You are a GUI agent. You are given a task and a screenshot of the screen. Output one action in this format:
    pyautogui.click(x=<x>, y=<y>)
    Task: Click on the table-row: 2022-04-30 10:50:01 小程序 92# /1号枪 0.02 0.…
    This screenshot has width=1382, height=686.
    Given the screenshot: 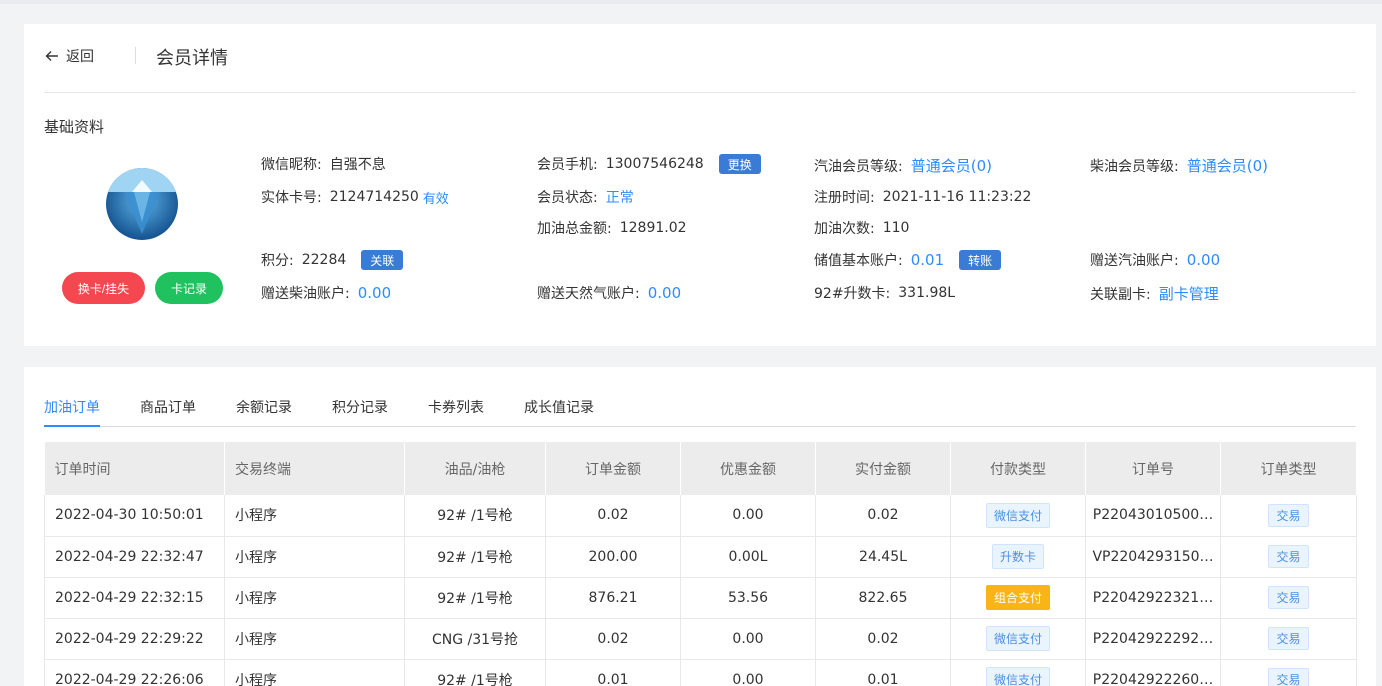 What is the action you would take?
    pyautogui.click(x=700, y=516)
    